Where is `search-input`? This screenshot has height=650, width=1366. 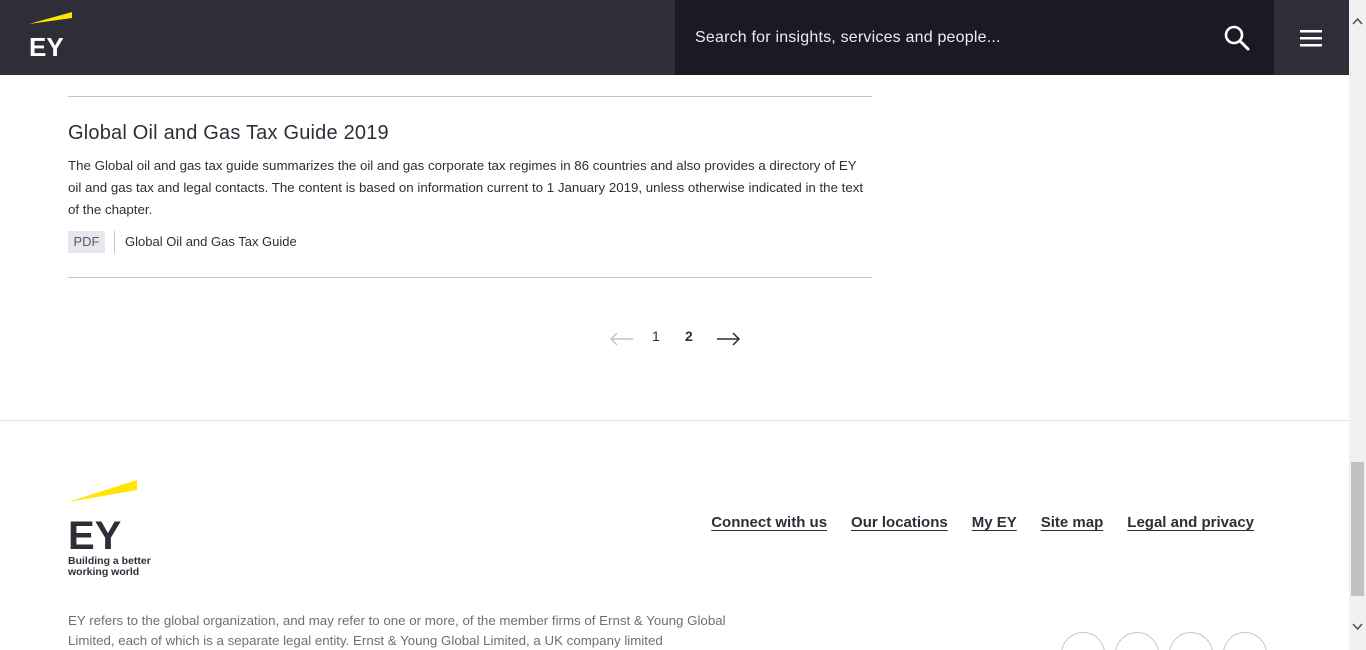
search-input is located at coordinates (955, 37).